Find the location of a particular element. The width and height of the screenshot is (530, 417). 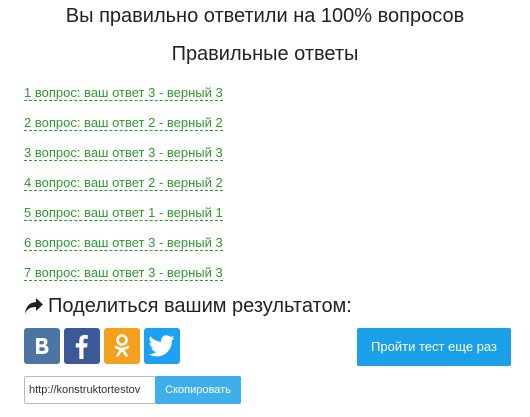

vk-icon is located at coordinates (42, 346).